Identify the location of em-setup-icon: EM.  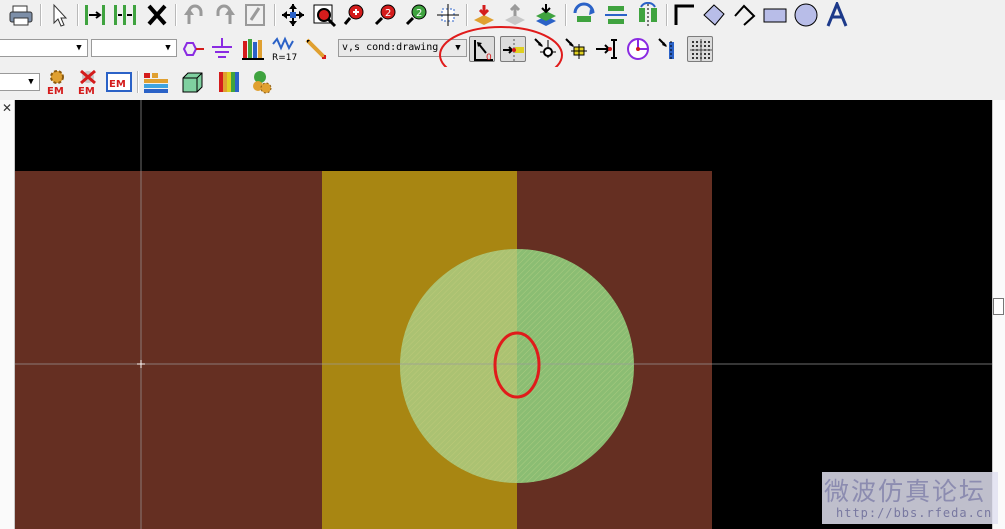
(57, 82).